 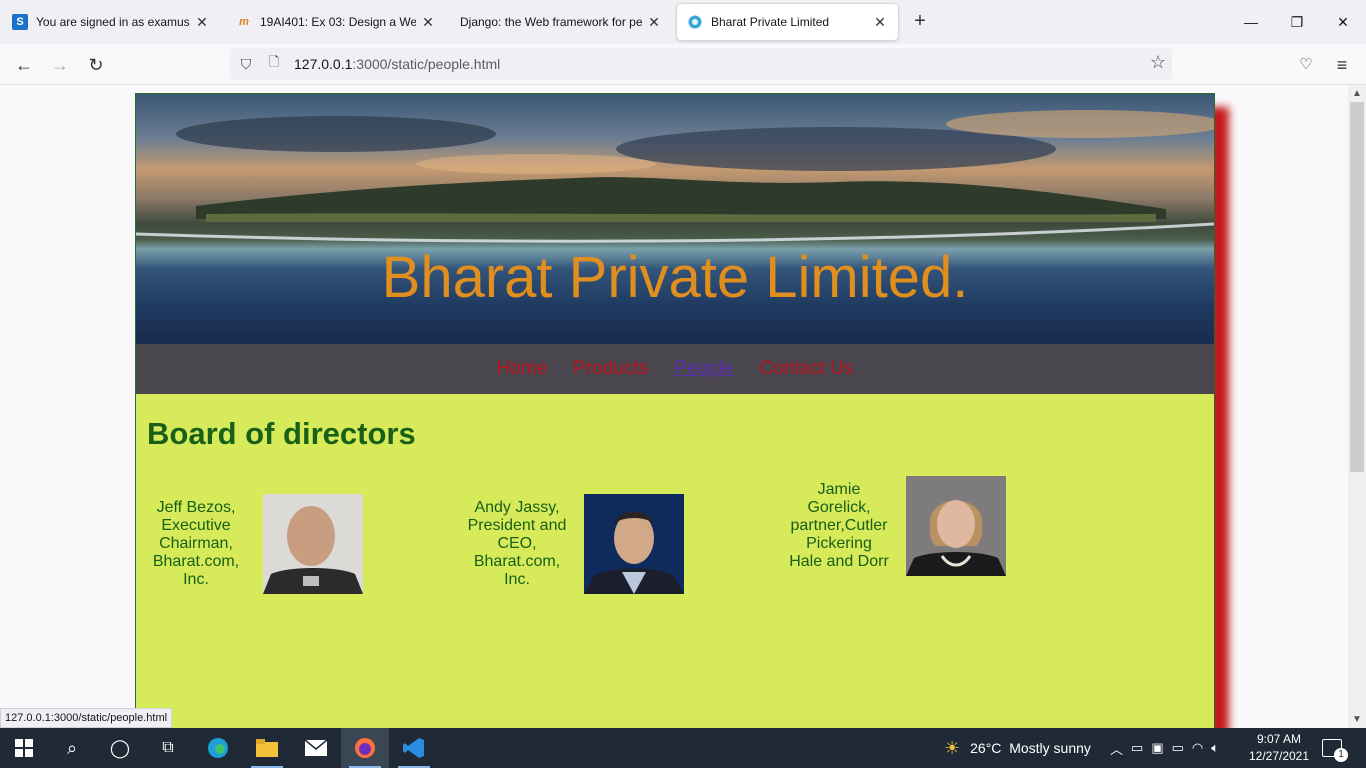 I want to click on shield-icon: ⛉, so click(x=246, y=64).